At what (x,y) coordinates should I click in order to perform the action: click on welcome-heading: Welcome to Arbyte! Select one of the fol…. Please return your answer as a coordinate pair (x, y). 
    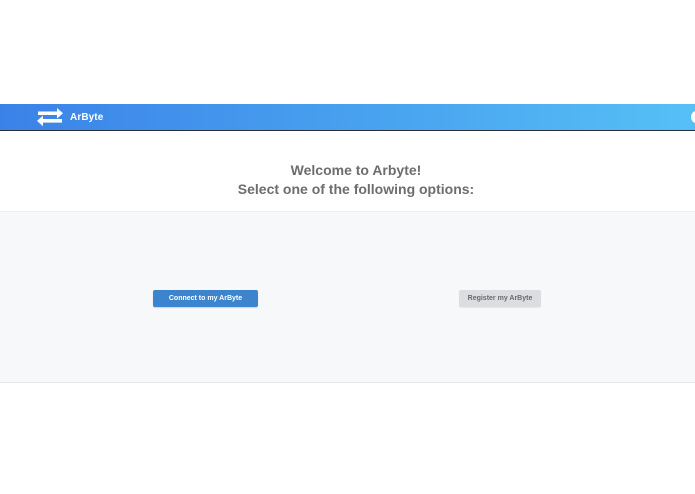
    Looking at the image, I should click on (347, 180).